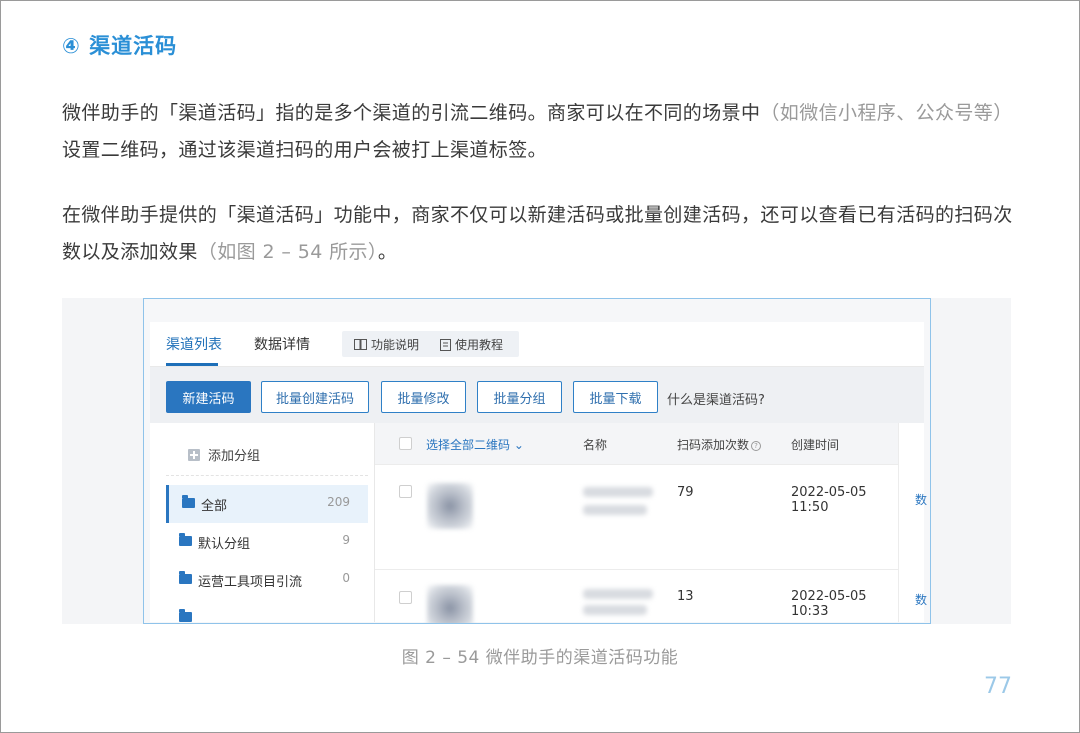 This screenshot has width=1080, height=733. Describe the element at coordinates (615, 397) in the screenshot. I see `batch-download-button: 批量下载` at that location.